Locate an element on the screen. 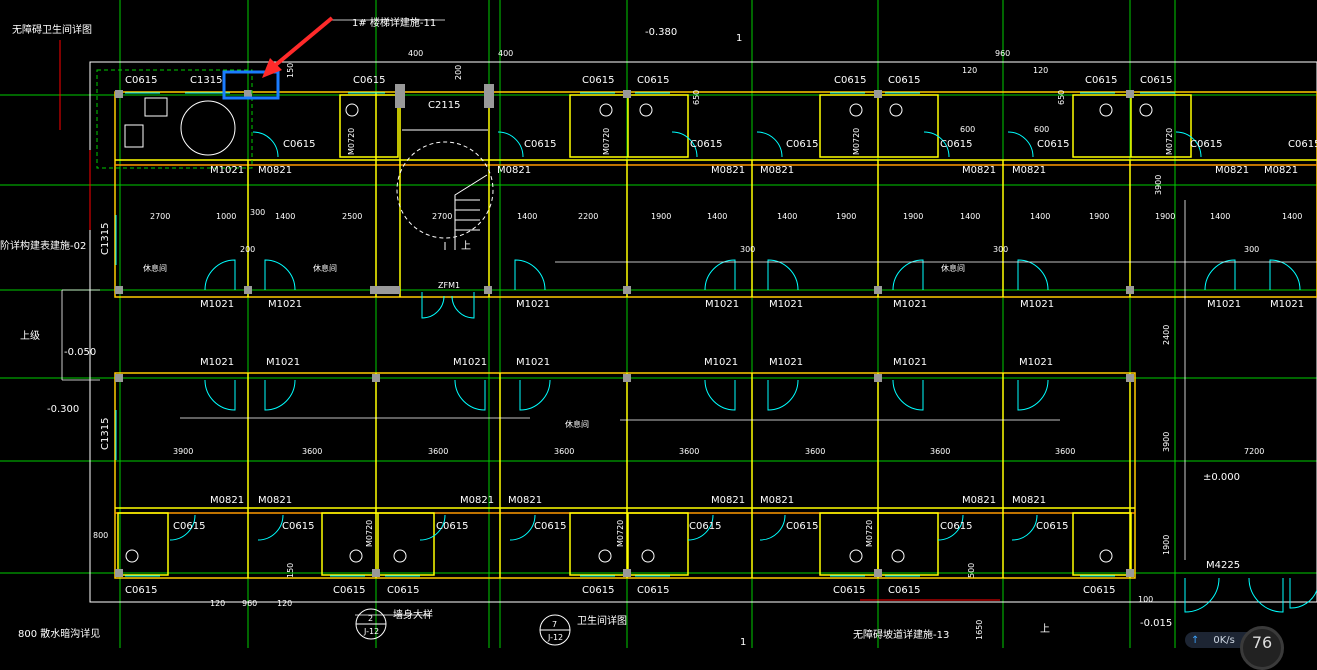 The image size is (1317, 670). shangji-label: 上级 is located at coordinates (30, 336).